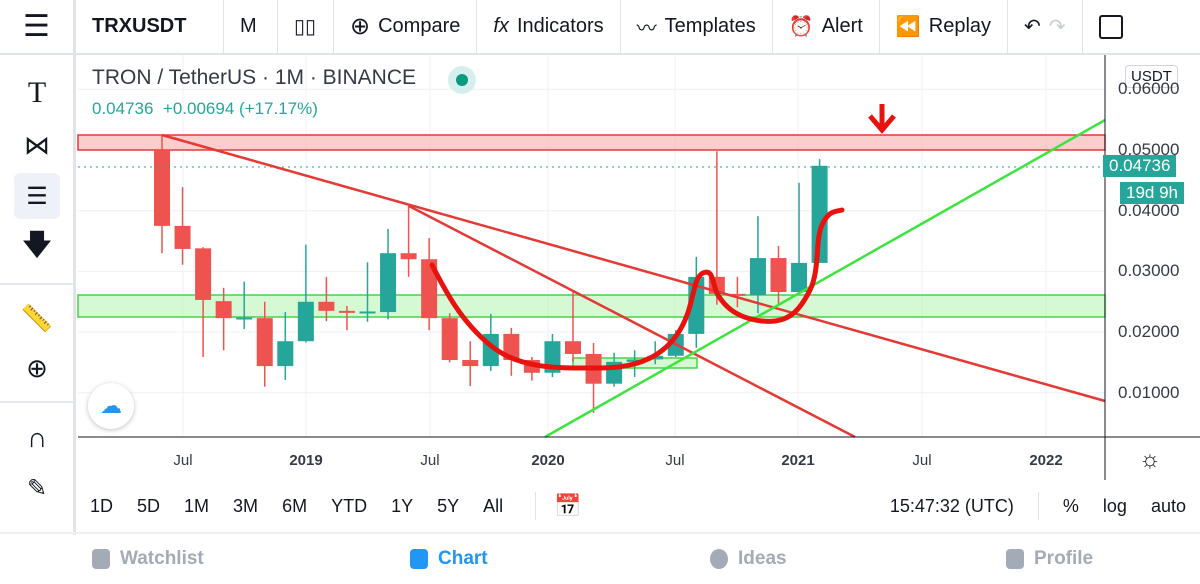  What do you see at coordinates (1032, 26) in the screenshot?
I see `undo-icon: ↶` at bounding box center [1032, 26].